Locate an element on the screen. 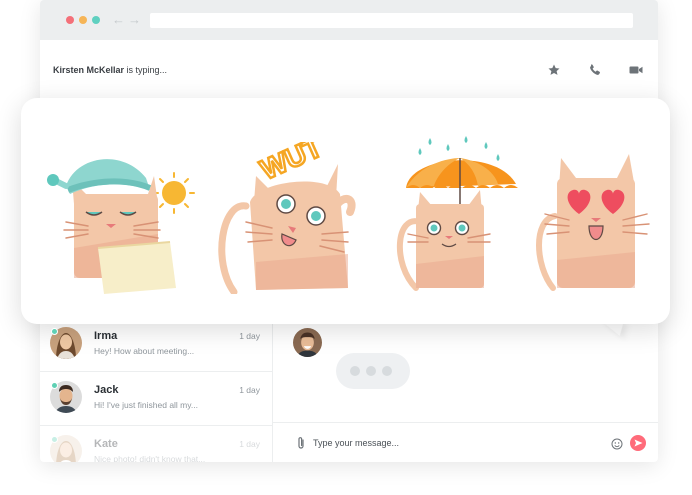 This screenshot has width=692, height=495. message-composer is located at coordinates (465, 442).